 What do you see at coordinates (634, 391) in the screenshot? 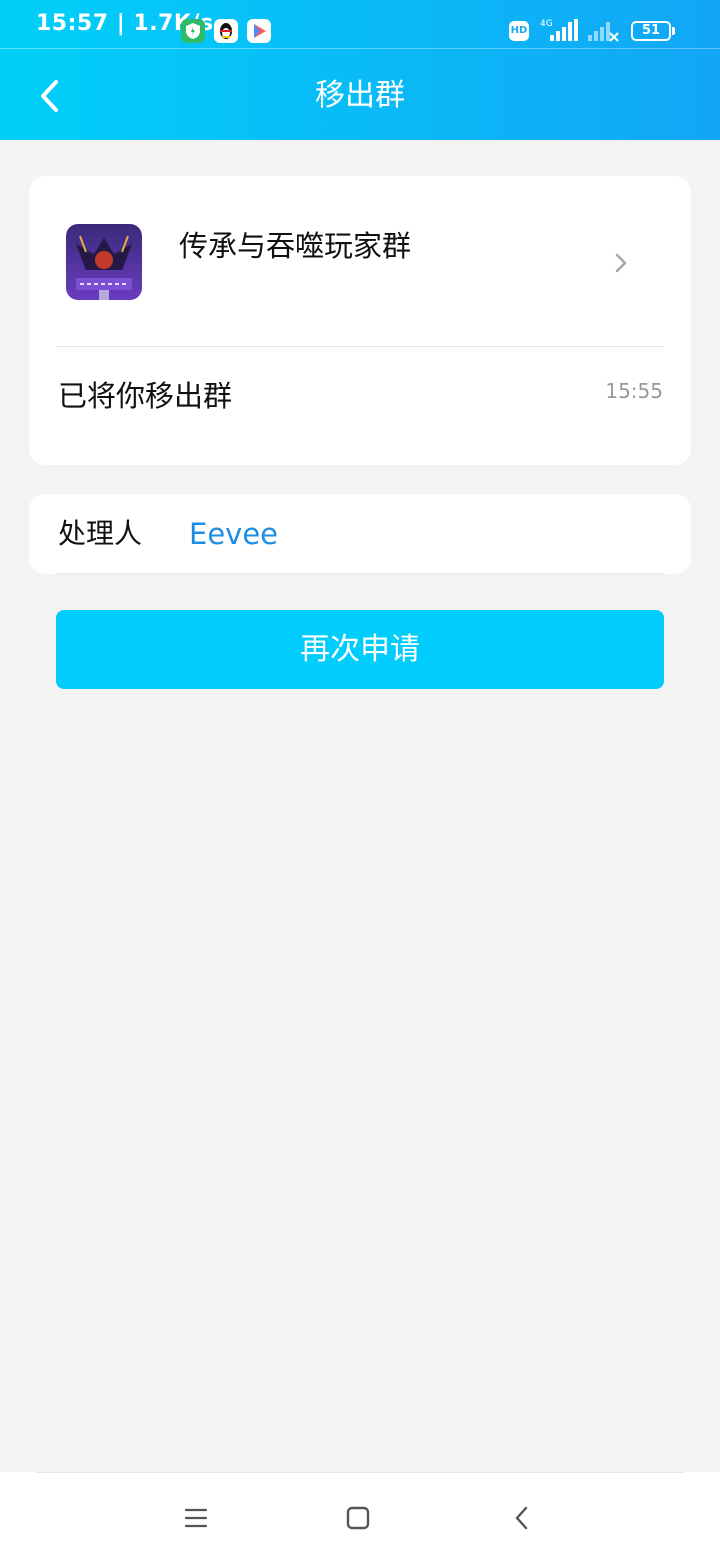
I see `notice-timestamp: 15:55` at bounding box center [634, 391].